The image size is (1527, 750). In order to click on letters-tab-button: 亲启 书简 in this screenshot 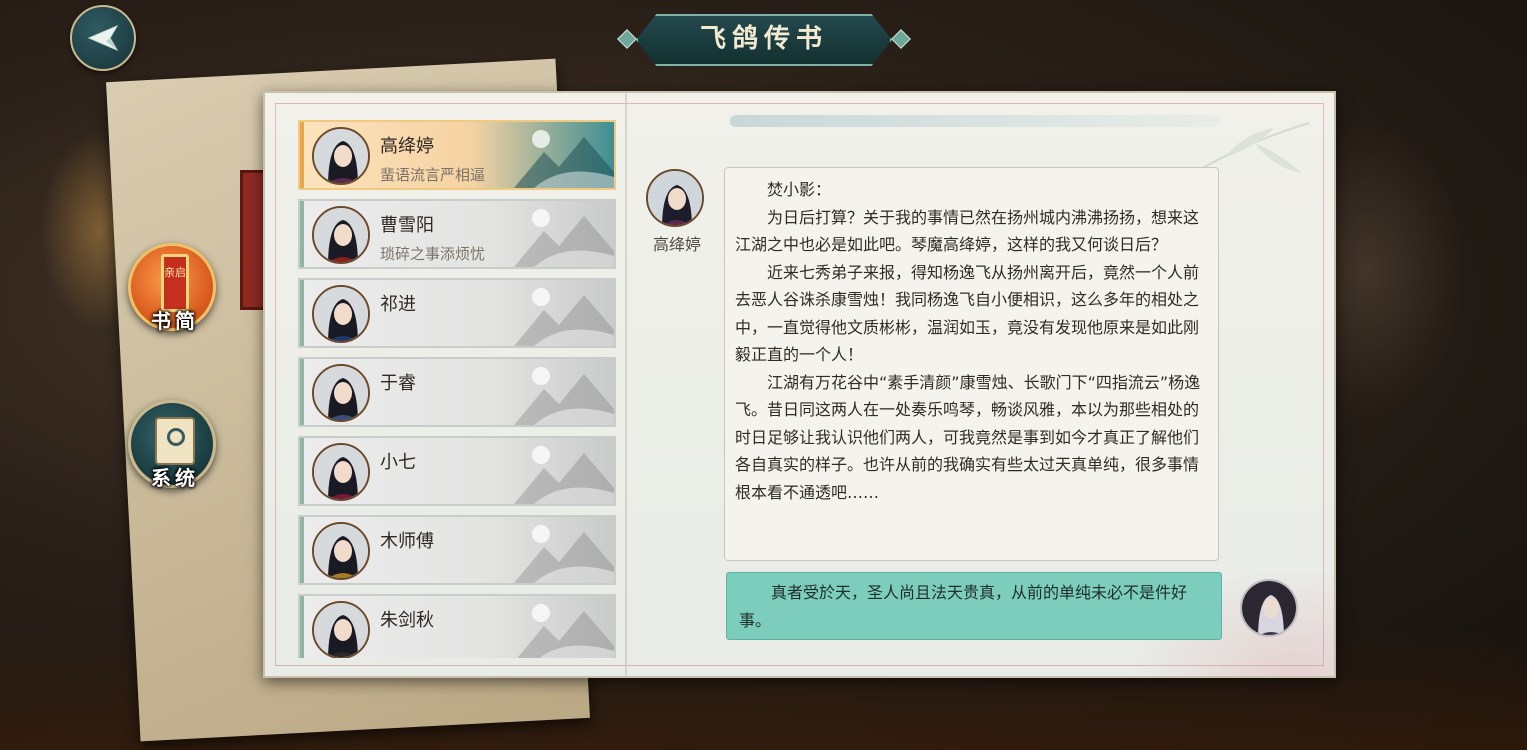, I will do `click(172, 288)`.